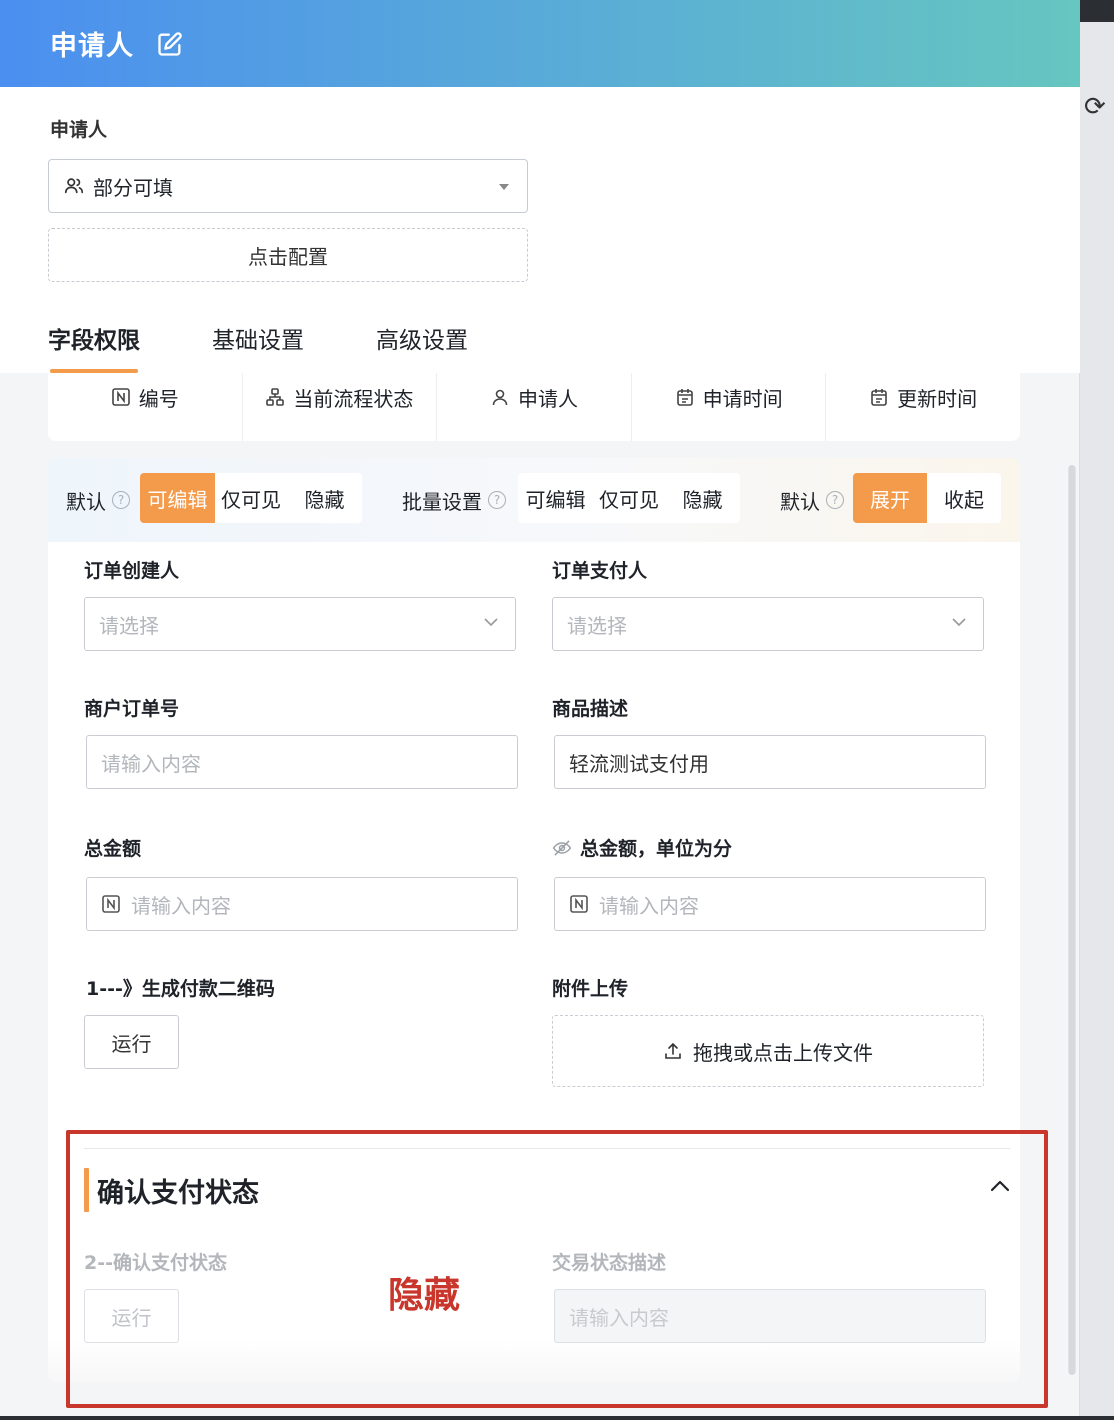 This screenshot has width=1114, height=1420. Describe the element at coordinates (181, 905) in the screenshot. I see `total-amount-placeholder: 请输入内容` at that location.